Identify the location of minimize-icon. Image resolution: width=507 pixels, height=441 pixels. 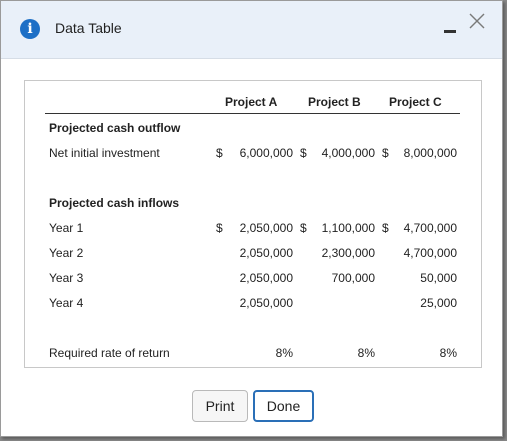
(451, 28).